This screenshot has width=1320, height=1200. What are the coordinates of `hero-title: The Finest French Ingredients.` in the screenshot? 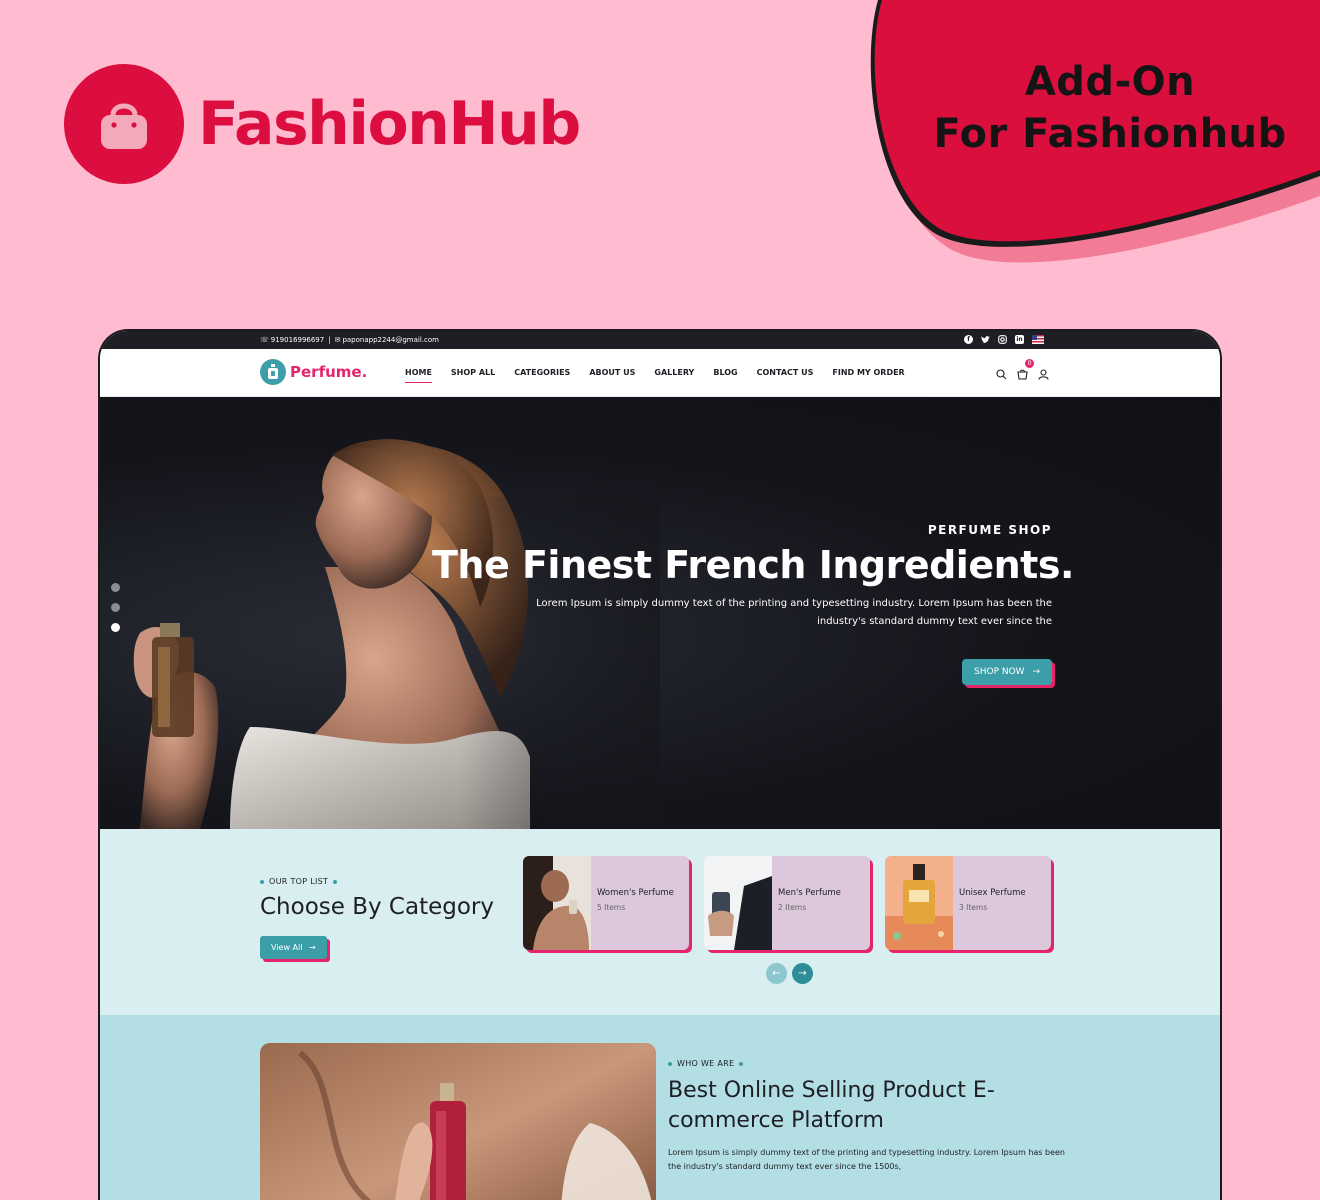 It's located at (753, 565).